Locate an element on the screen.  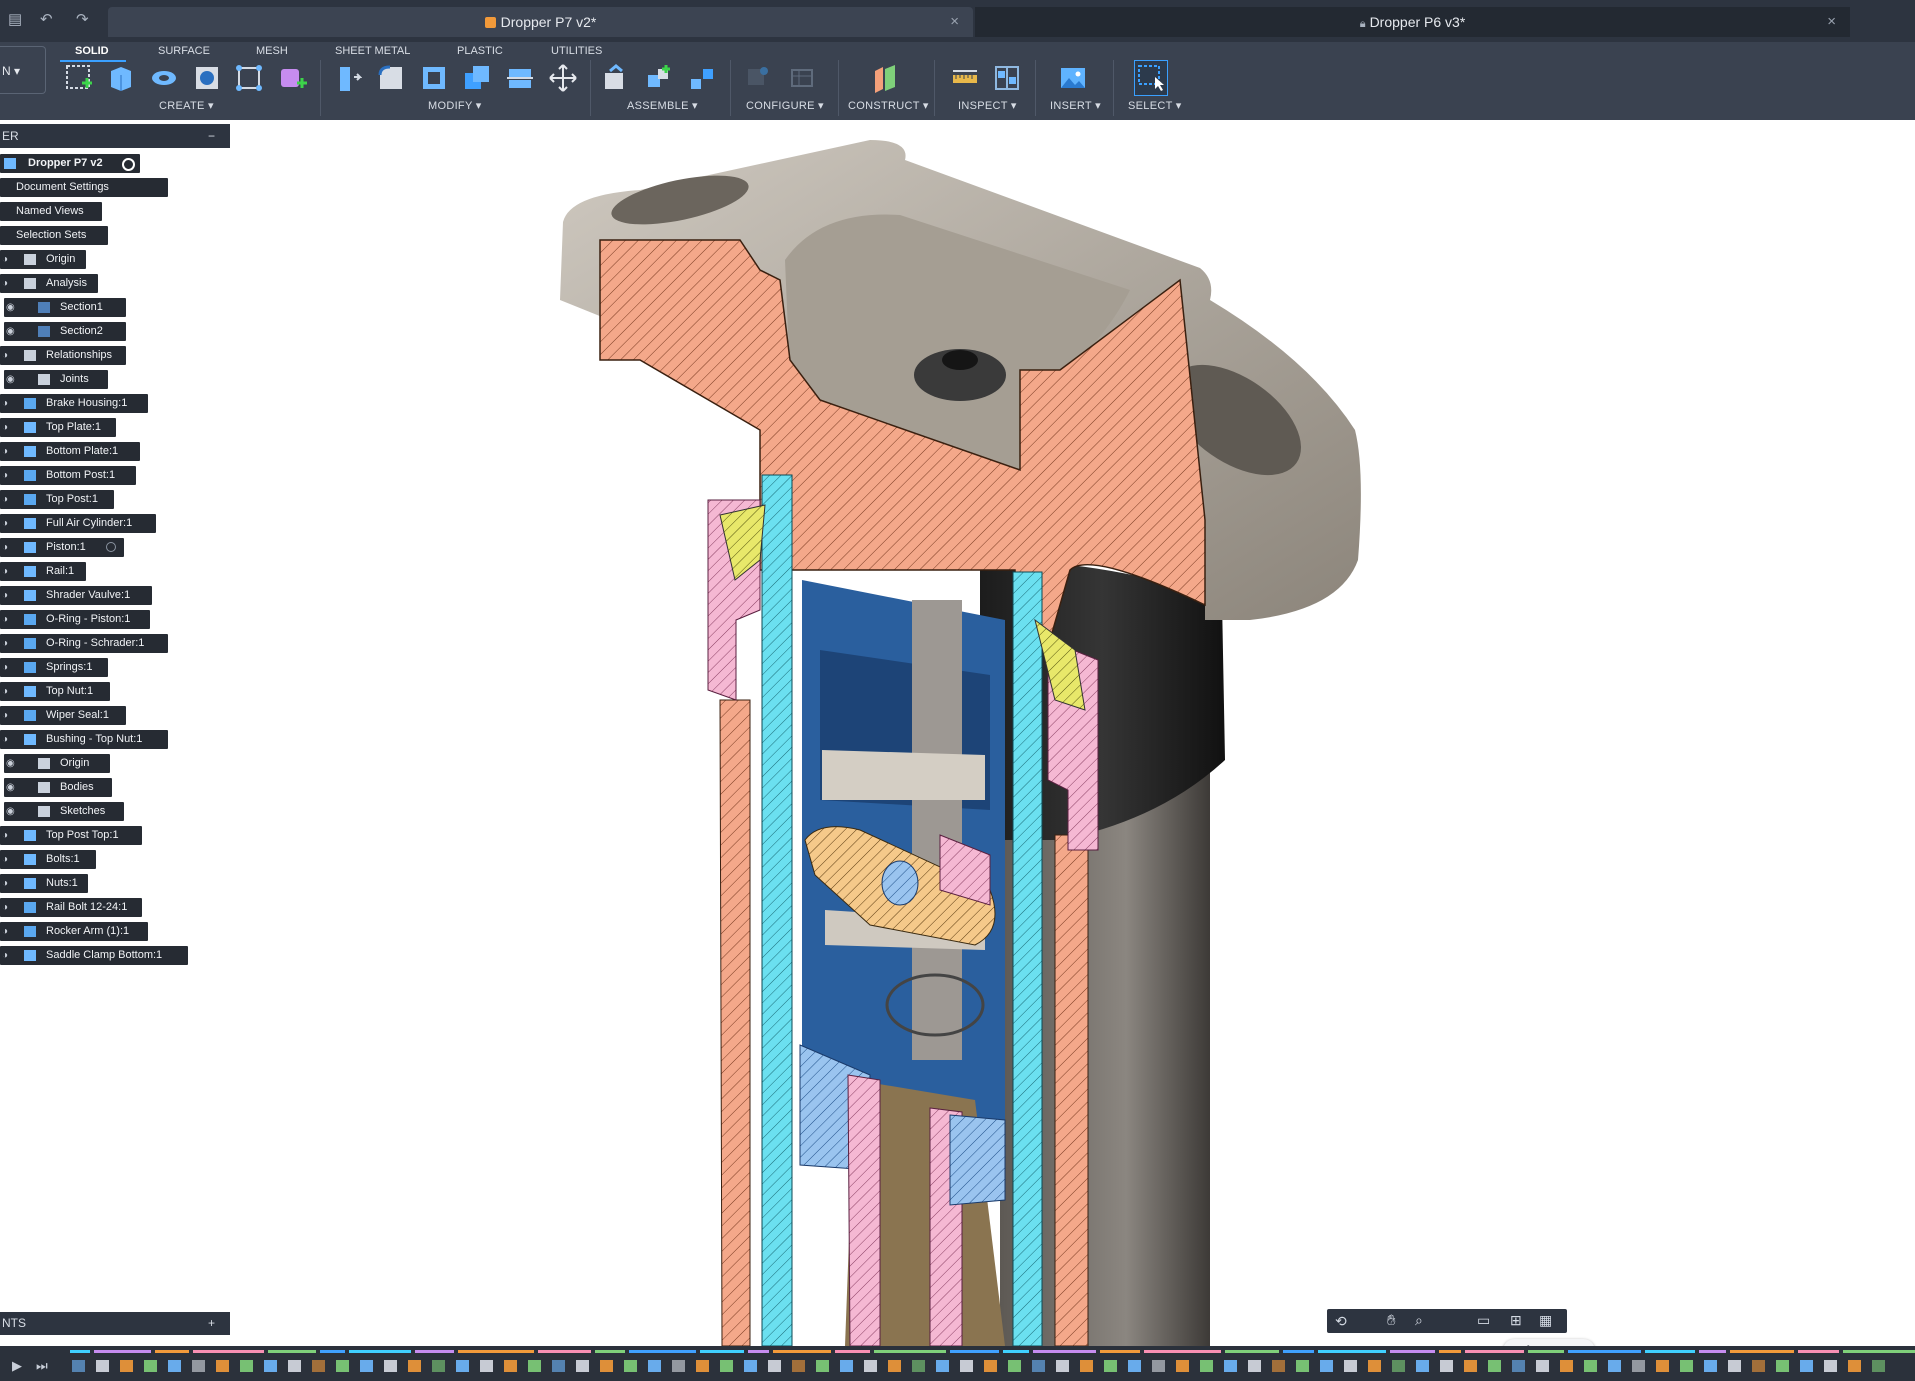
tab-solid: SOLID is located at coordinates (92, 51).